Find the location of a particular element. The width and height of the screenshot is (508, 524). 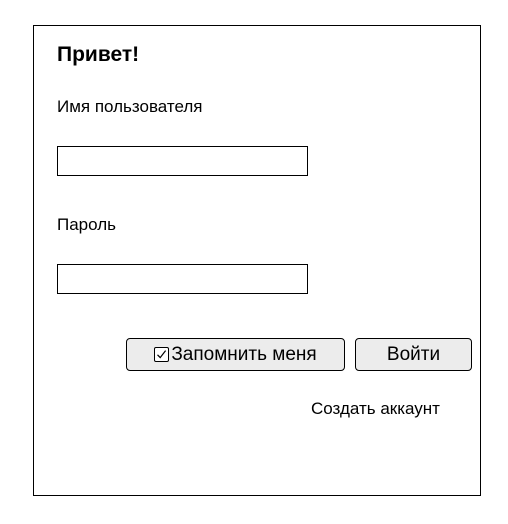

password-label: Пароль is located at coordinates (86, 224).